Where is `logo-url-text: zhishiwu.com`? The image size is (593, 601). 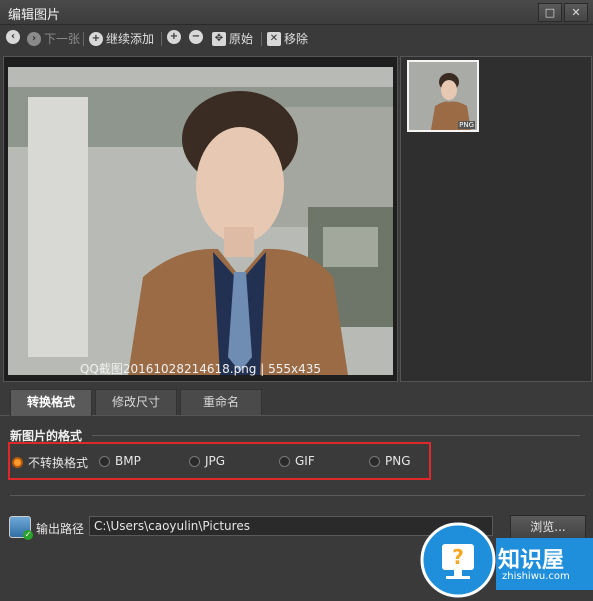
logo-url-text: zhishiwu.com is located at coordinates (536, 576).